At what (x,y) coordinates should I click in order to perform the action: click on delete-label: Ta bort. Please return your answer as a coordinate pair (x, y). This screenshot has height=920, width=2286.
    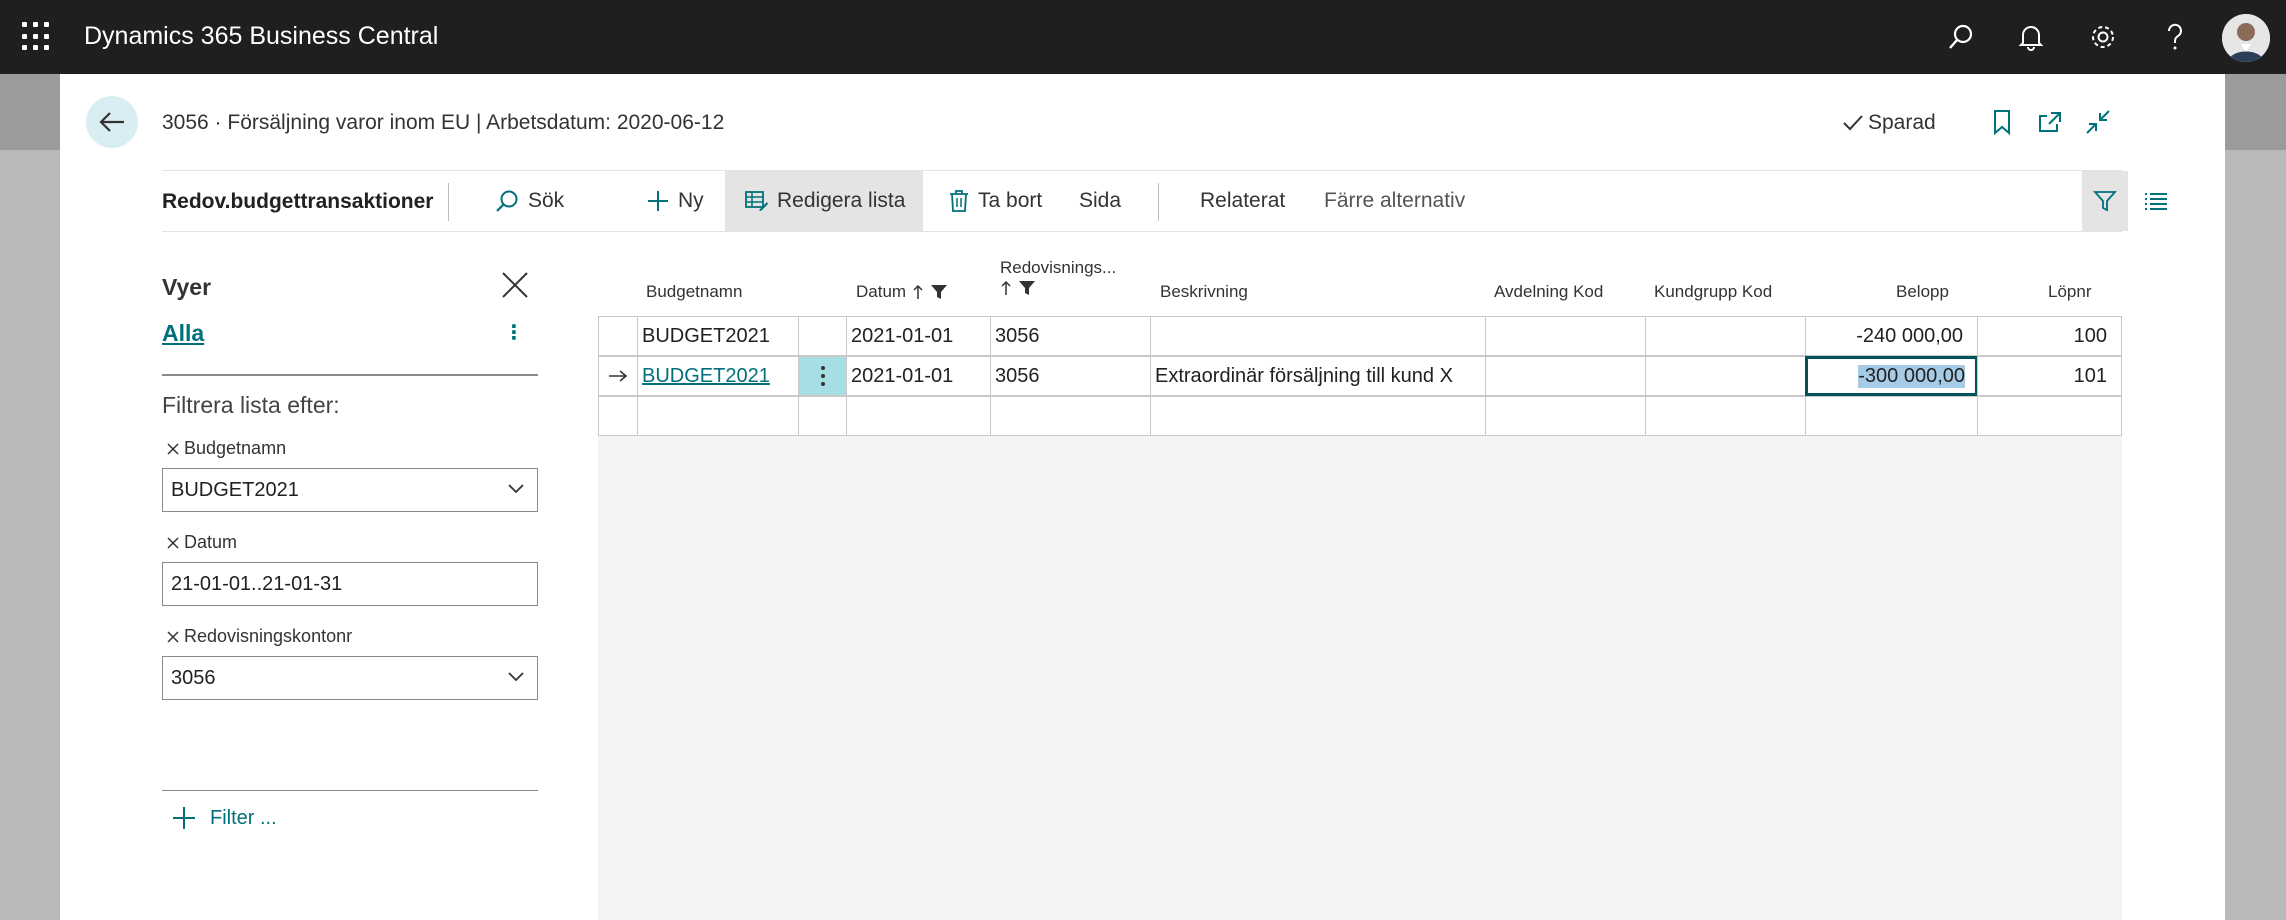
    Looking at the image, I should click on (1010, 200).